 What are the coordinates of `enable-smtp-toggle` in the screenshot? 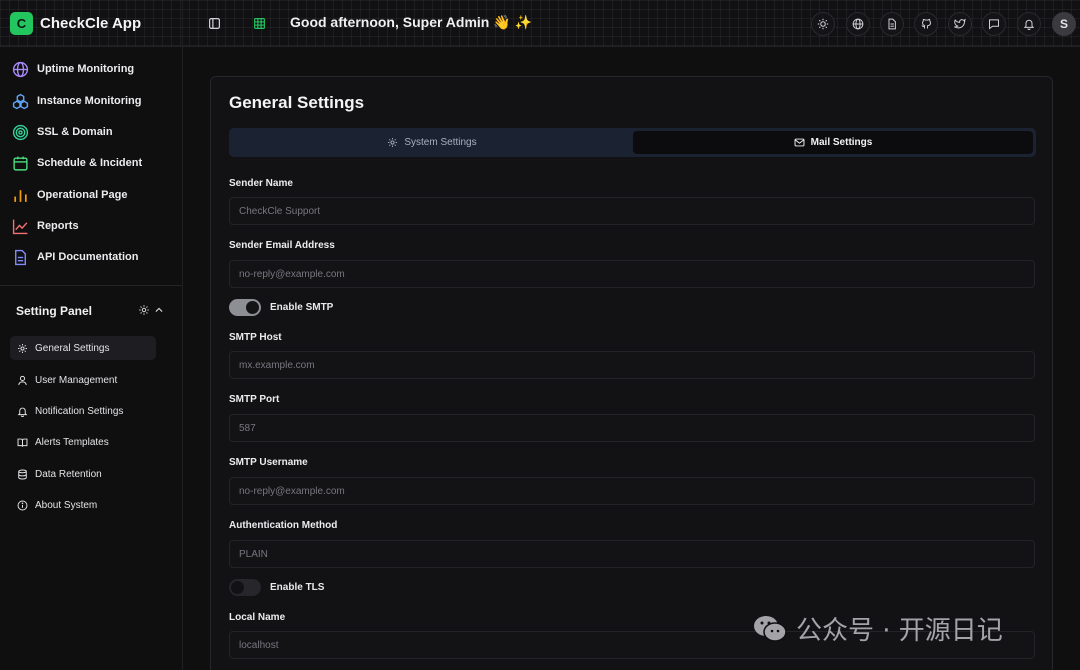 It's located at (245, 307).